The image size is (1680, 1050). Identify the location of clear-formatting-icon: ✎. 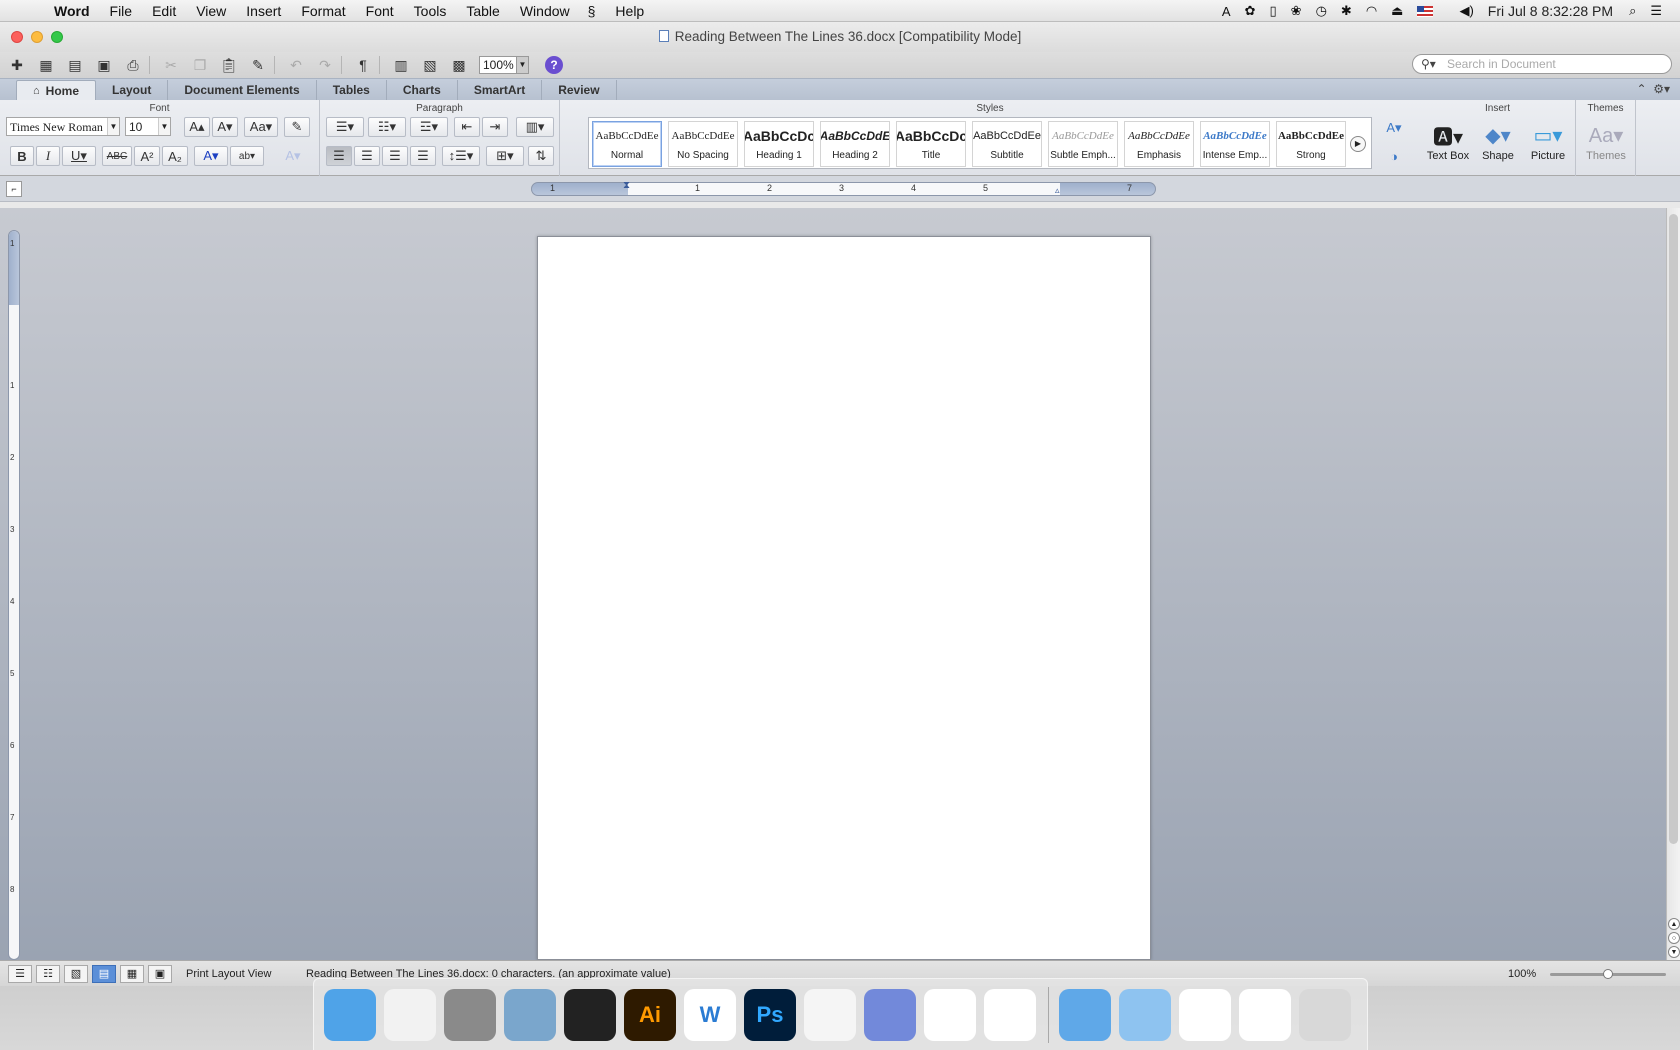
(297, 127).